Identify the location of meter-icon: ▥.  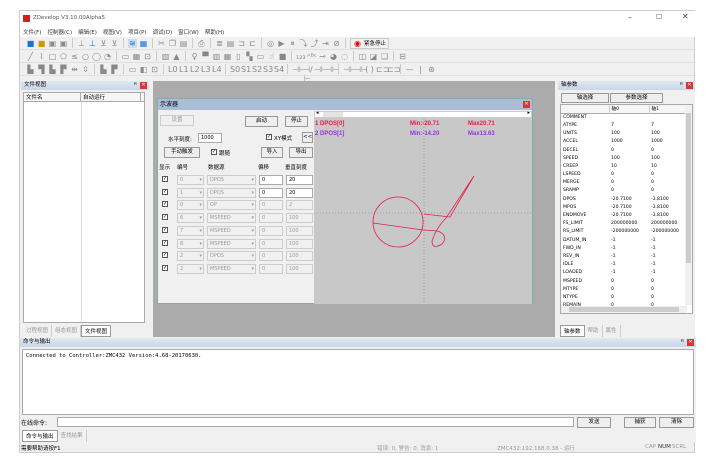
(216, 56).